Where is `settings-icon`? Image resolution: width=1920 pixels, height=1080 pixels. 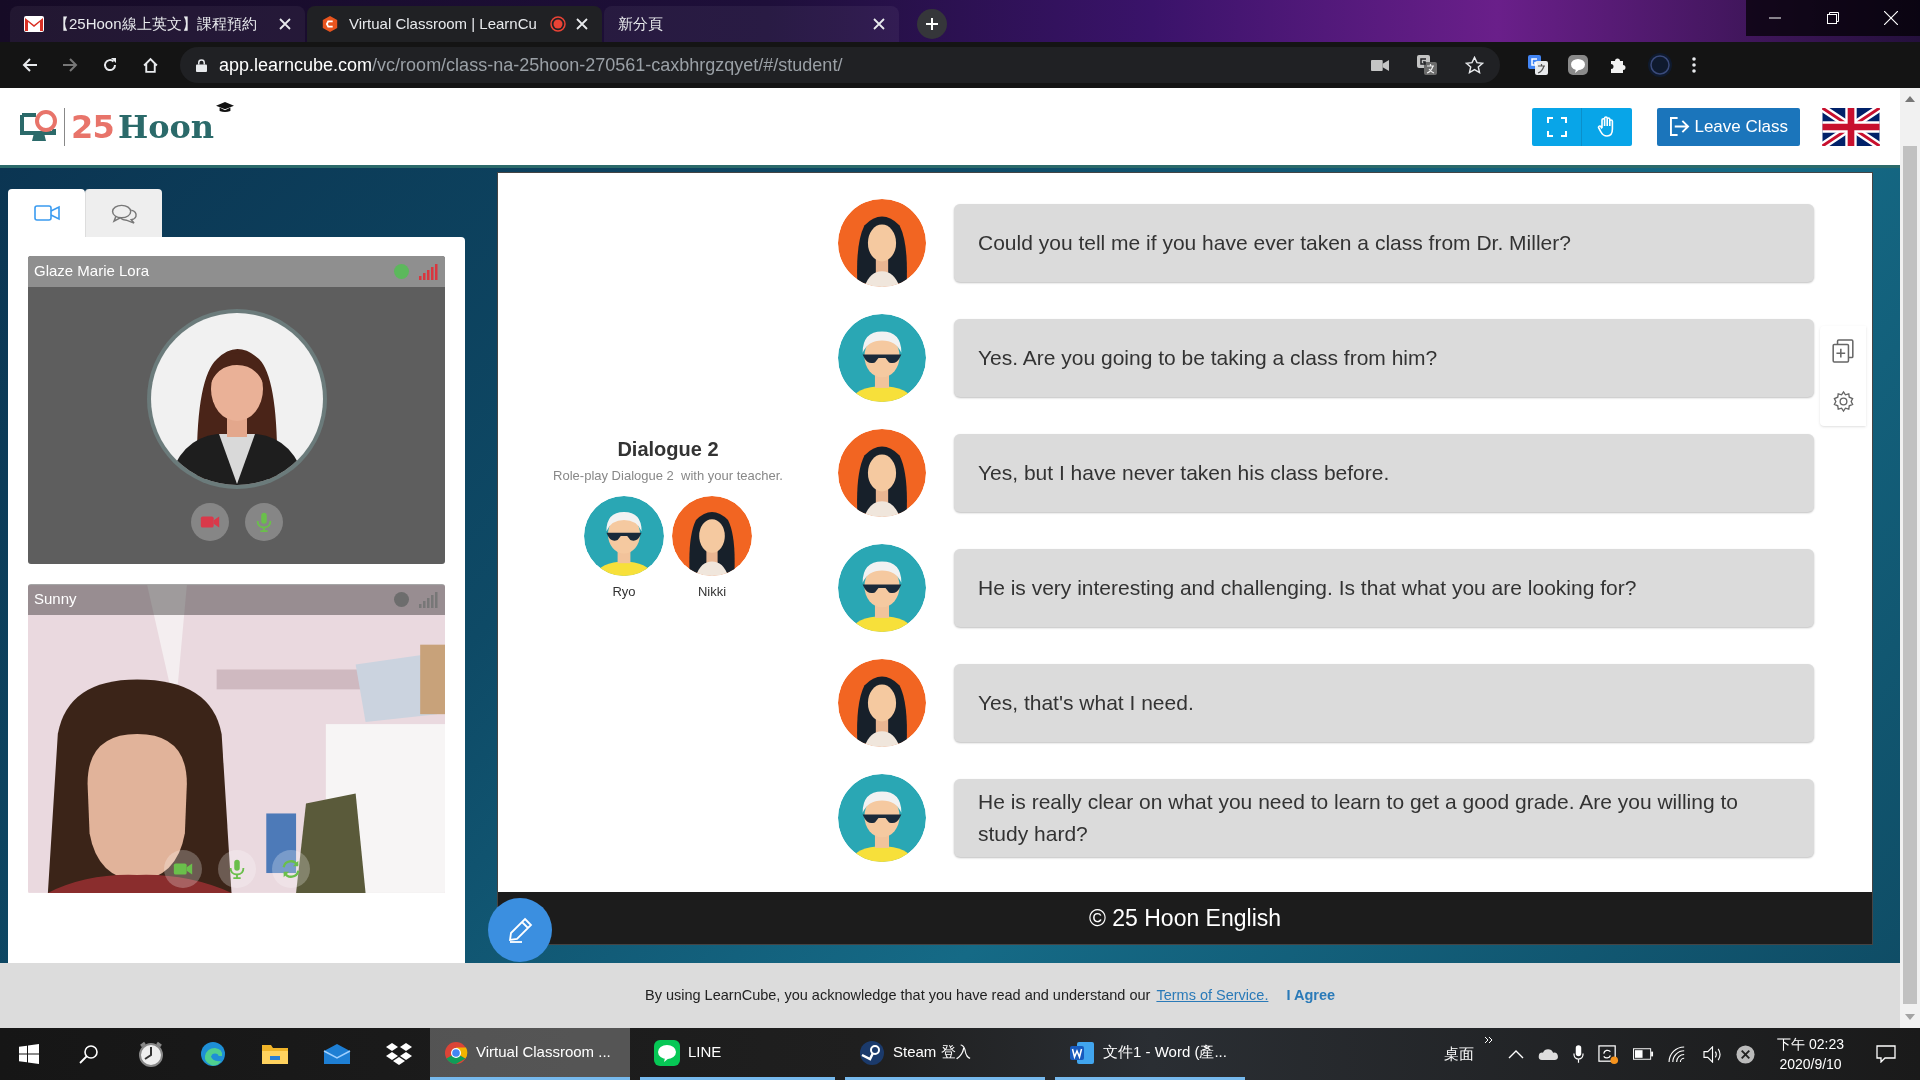 settings-icon is located at coordinates (1843, 401).